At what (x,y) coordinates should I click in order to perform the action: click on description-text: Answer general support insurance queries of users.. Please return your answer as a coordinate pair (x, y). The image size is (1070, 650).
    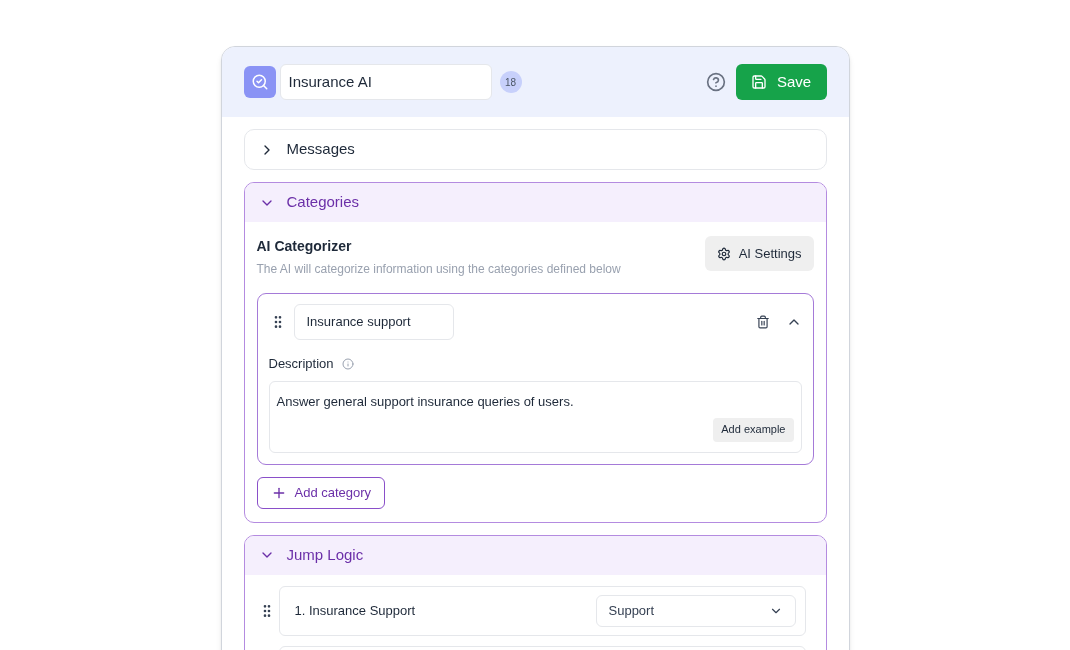
    Looking at the image, I should click on (425, 401).